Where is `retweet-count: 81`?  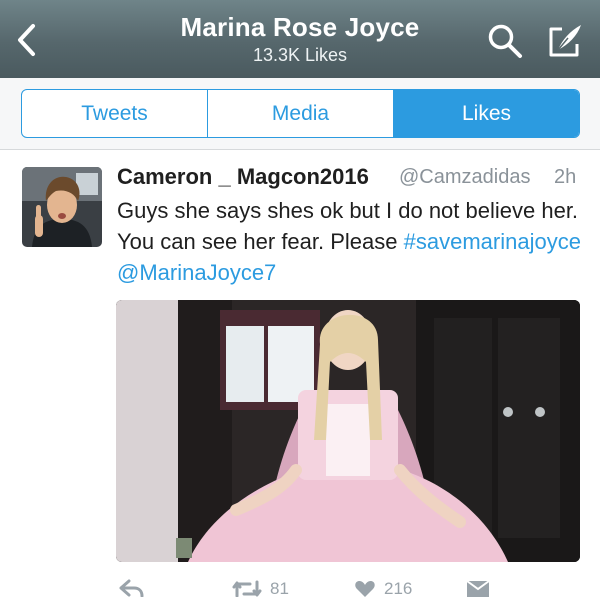 retweet-count: 81 is located at coordinates (279, 588).